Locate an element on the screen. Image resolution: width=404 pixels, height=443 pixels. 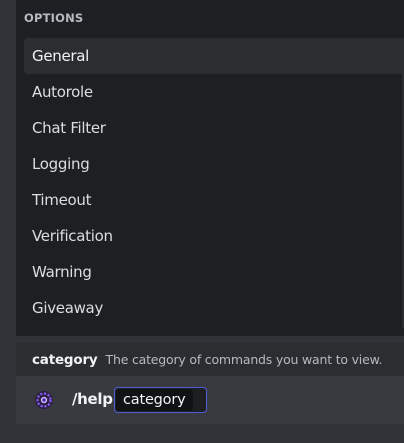
hint-param-name: category is located at coordinates (65, 359).